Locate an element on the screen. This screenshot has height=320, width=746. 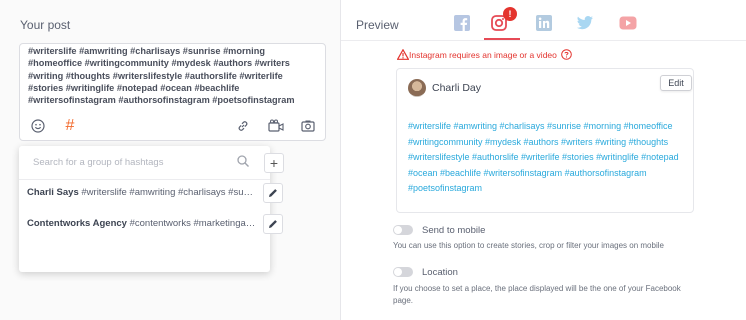
search-icon is located at coordinates (244, 162).